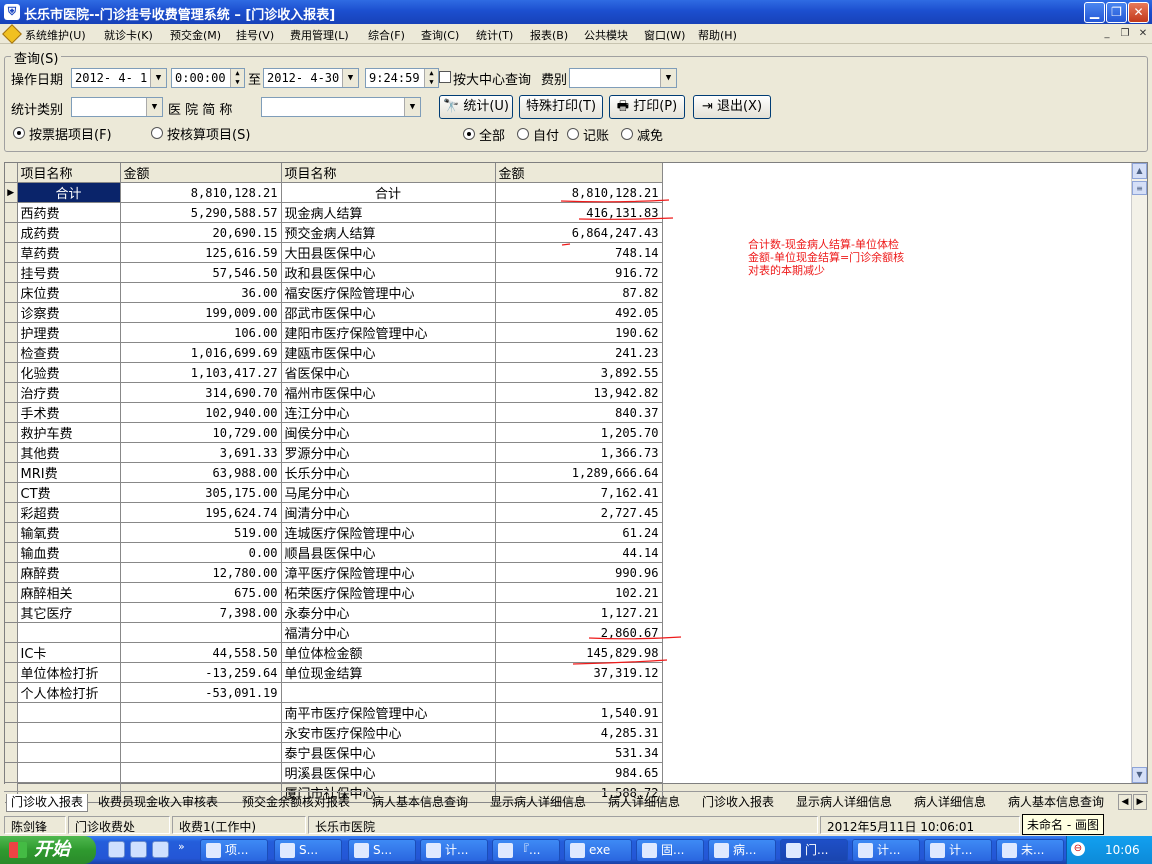 The height and width of the screenshot is (864, 1152). What do you see at coordinates (579, 752) in the screenshot?
I see `table-cell: 531.34` at bounding box center [579, 752].